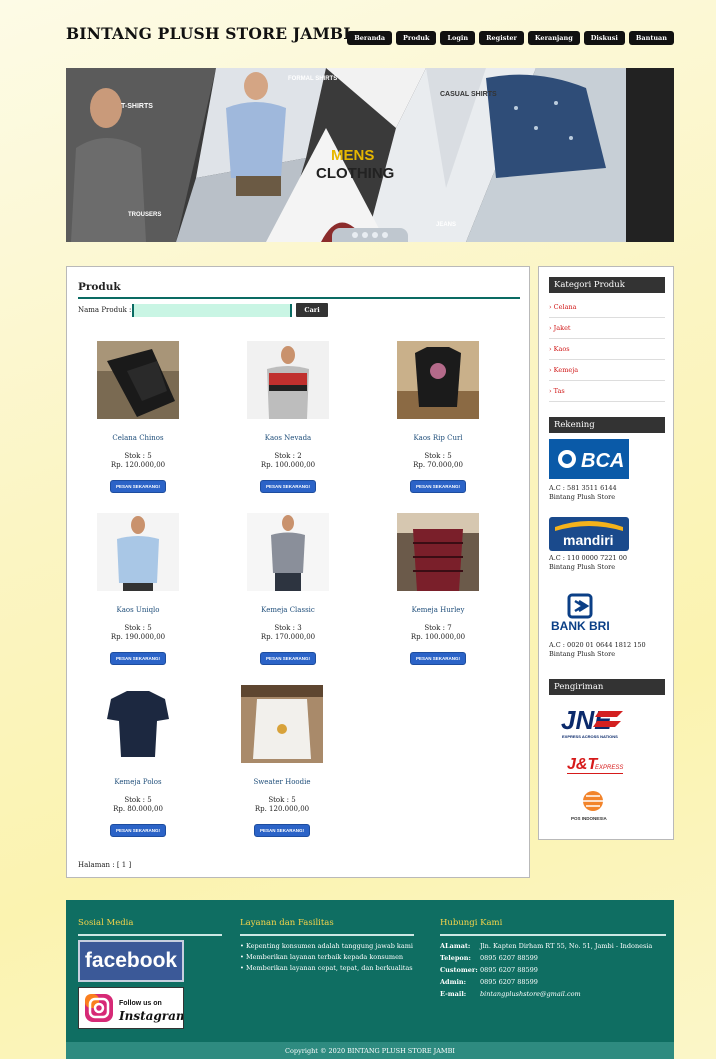 This screenshot has height=1059, width=716. Describe the element at coordinates (370, 235) in the screenshot. I see `carousel-dots` at that location.